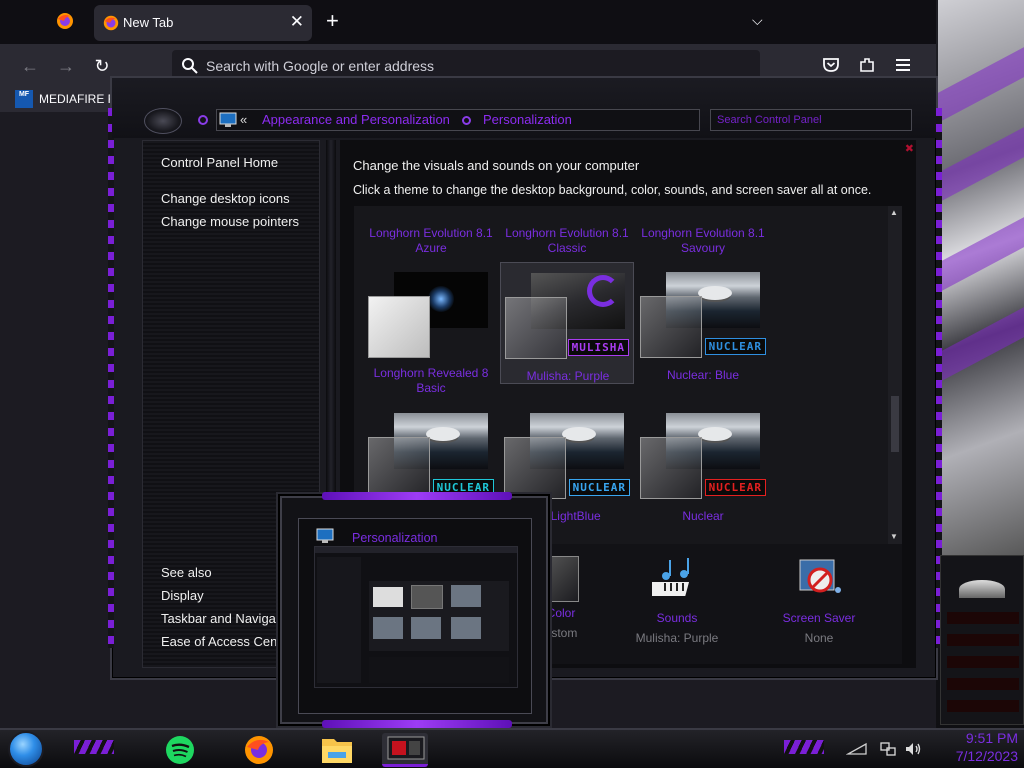 The height and width of the screenshot is (768, 1024). I want to click on clock-time: 9:51 PM, so click(978, 738).